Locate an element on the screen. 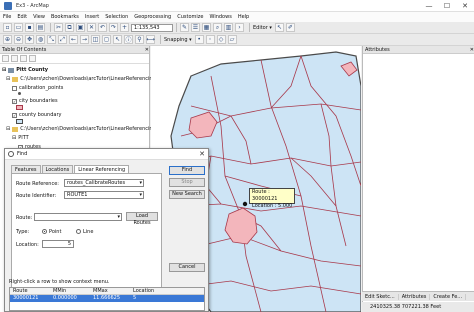  table-row: 30000121 0.000000 11.666625 5 is located at coordinates (107, 298).